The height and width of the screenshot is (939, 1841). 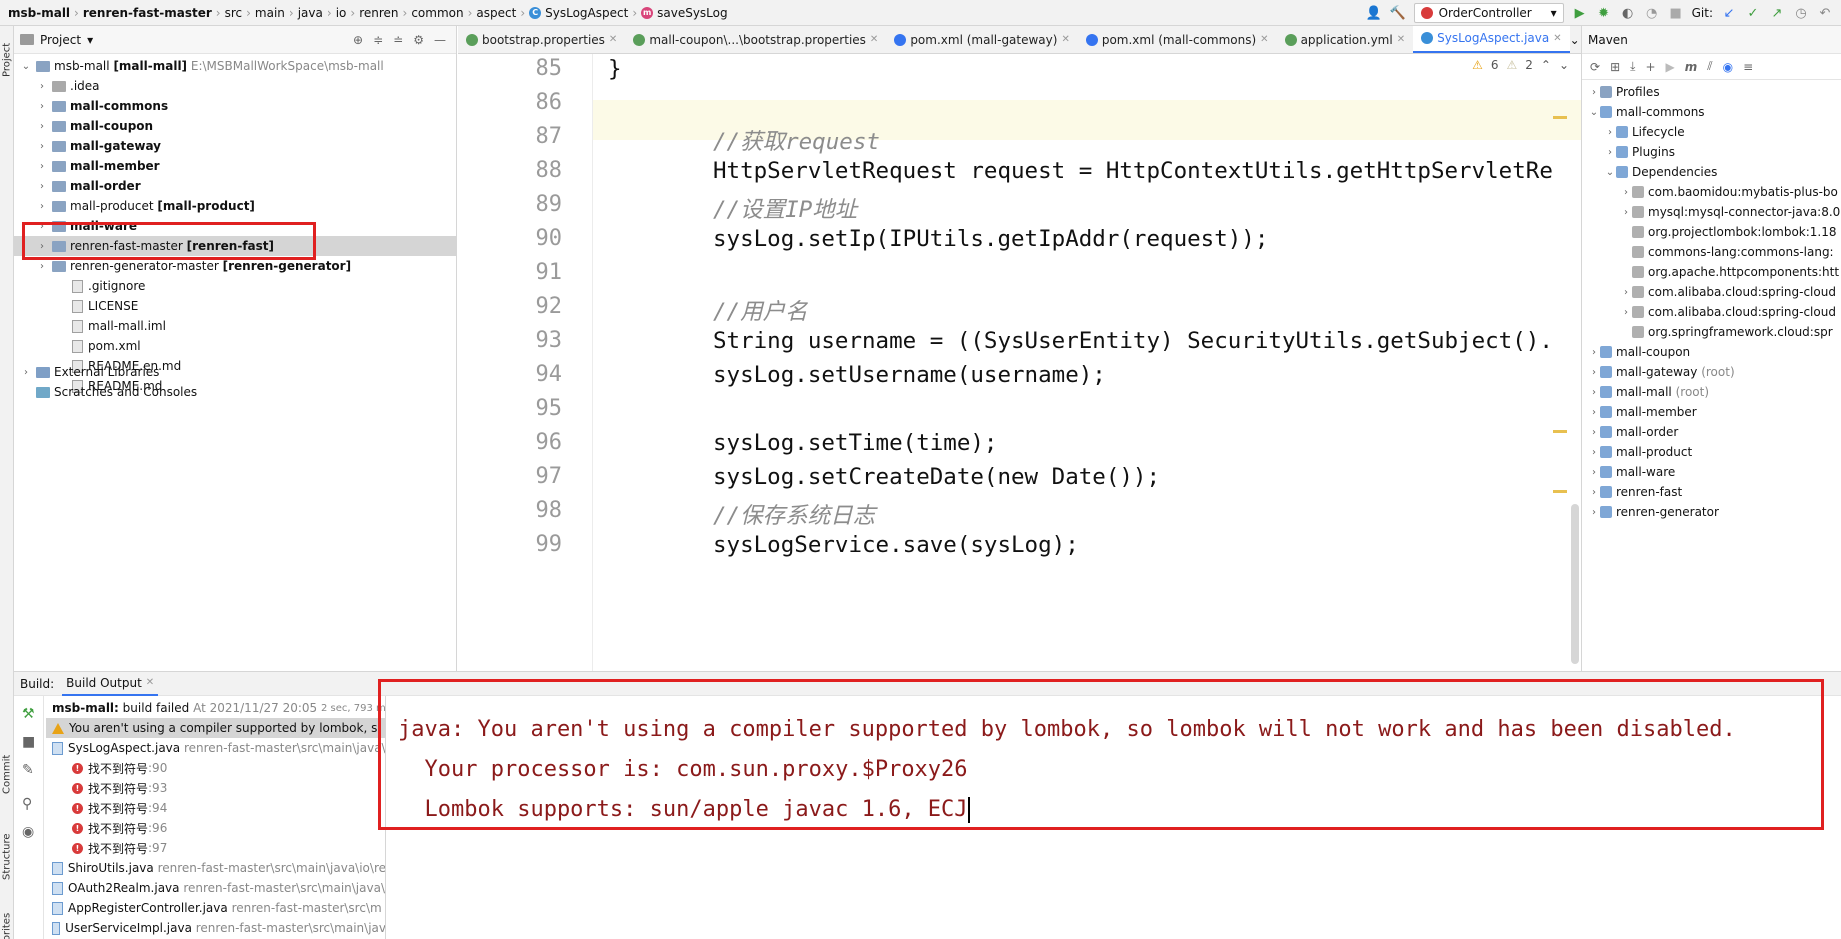 I want to click on tree-item-file: pom.xml, so click(x=235, y=346).